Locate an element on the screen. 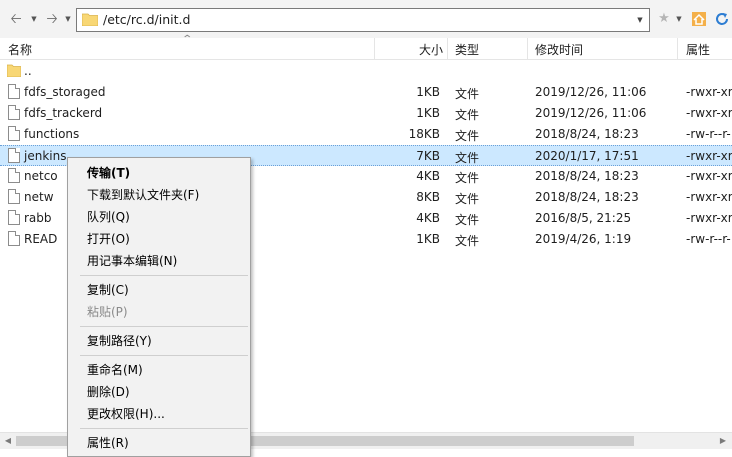 The image size is (732, 457). file-name: rabb is located at coordinates (38, 218).